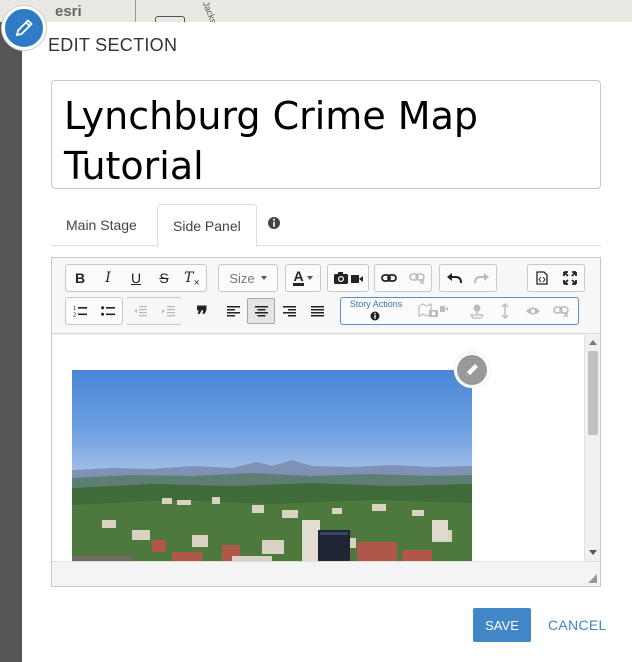  What do you see at coordinates (135, 11) in the screenshot?
I see `map-road` at bounding box center [135, 11].